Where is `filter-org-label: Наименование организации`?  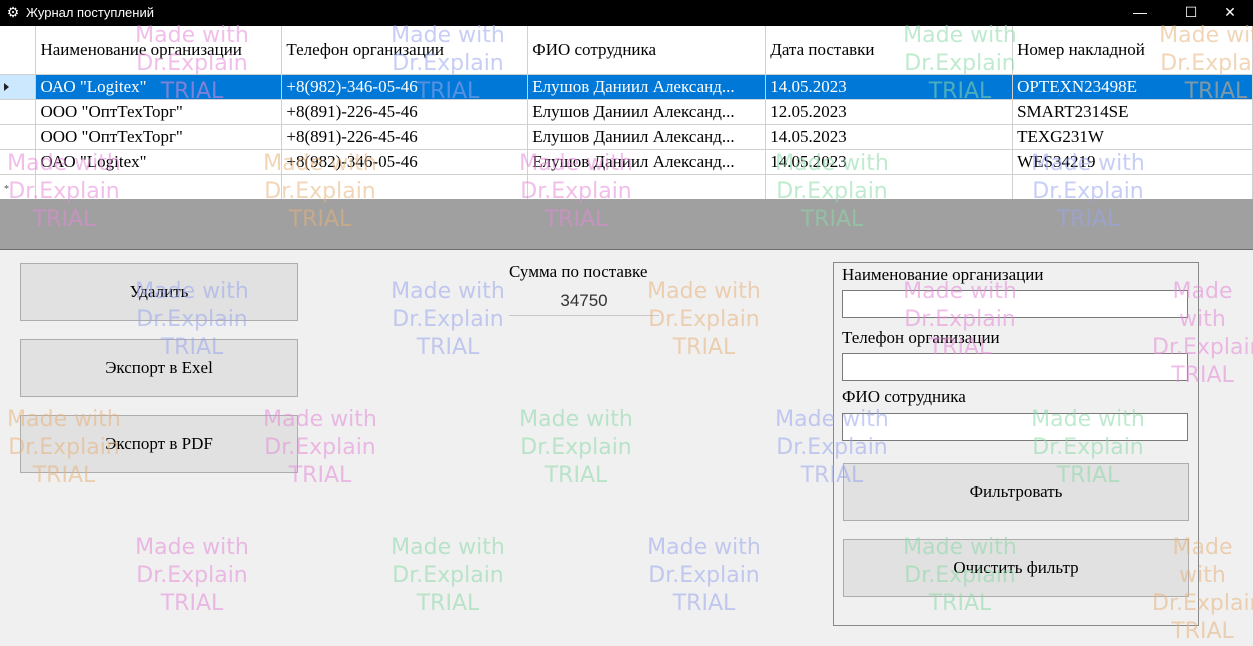
filter-org-label: Наименование организации is located at coordinates (943, 274).